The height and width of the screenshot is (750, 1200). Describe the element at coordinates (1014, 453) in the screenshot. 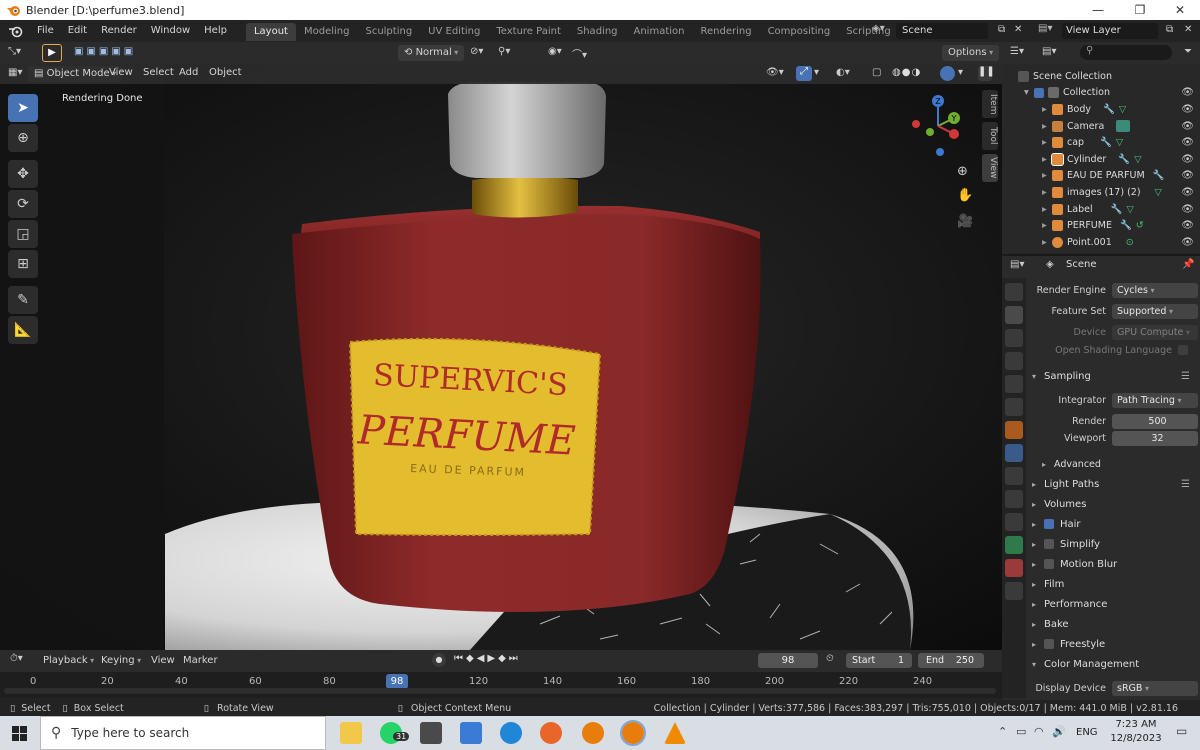

I see `modifier-tab-icon` at that location.